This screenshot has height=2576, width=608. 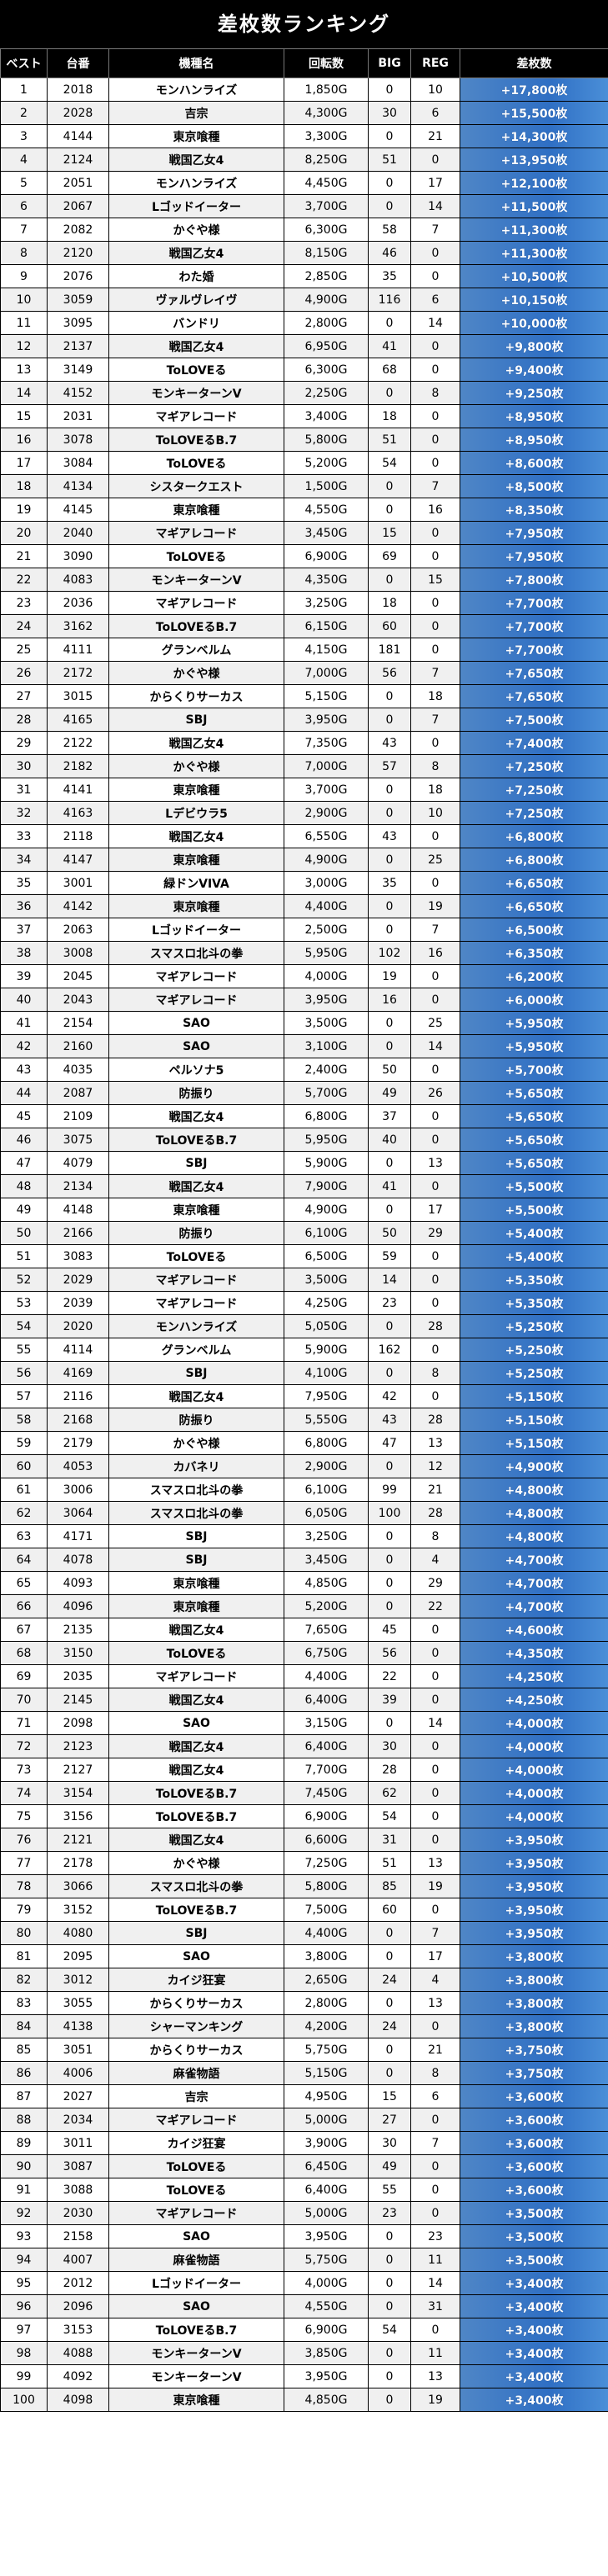 What do you see at coordinates (24, 160) in the screenshot?
I see `rank-cell: 4` at bounding box center [24, 160].